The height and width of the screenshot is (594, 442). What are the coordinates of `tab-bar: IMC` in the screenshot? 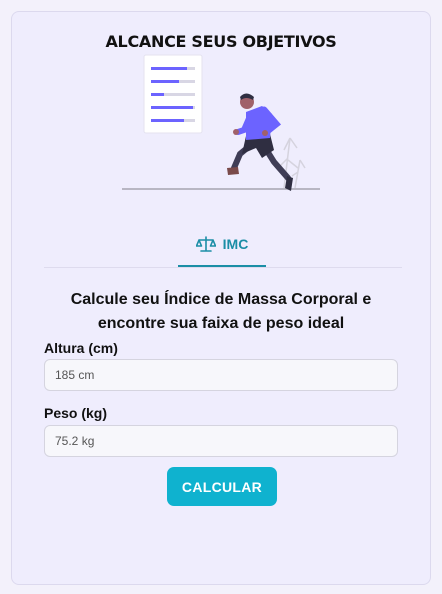 It's located at (223, 245).